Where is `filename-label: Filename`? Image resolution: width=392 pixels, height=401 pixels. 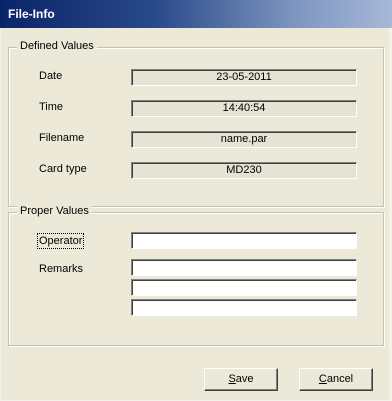 filename-label: Filename is located at coordinates (62, 138).